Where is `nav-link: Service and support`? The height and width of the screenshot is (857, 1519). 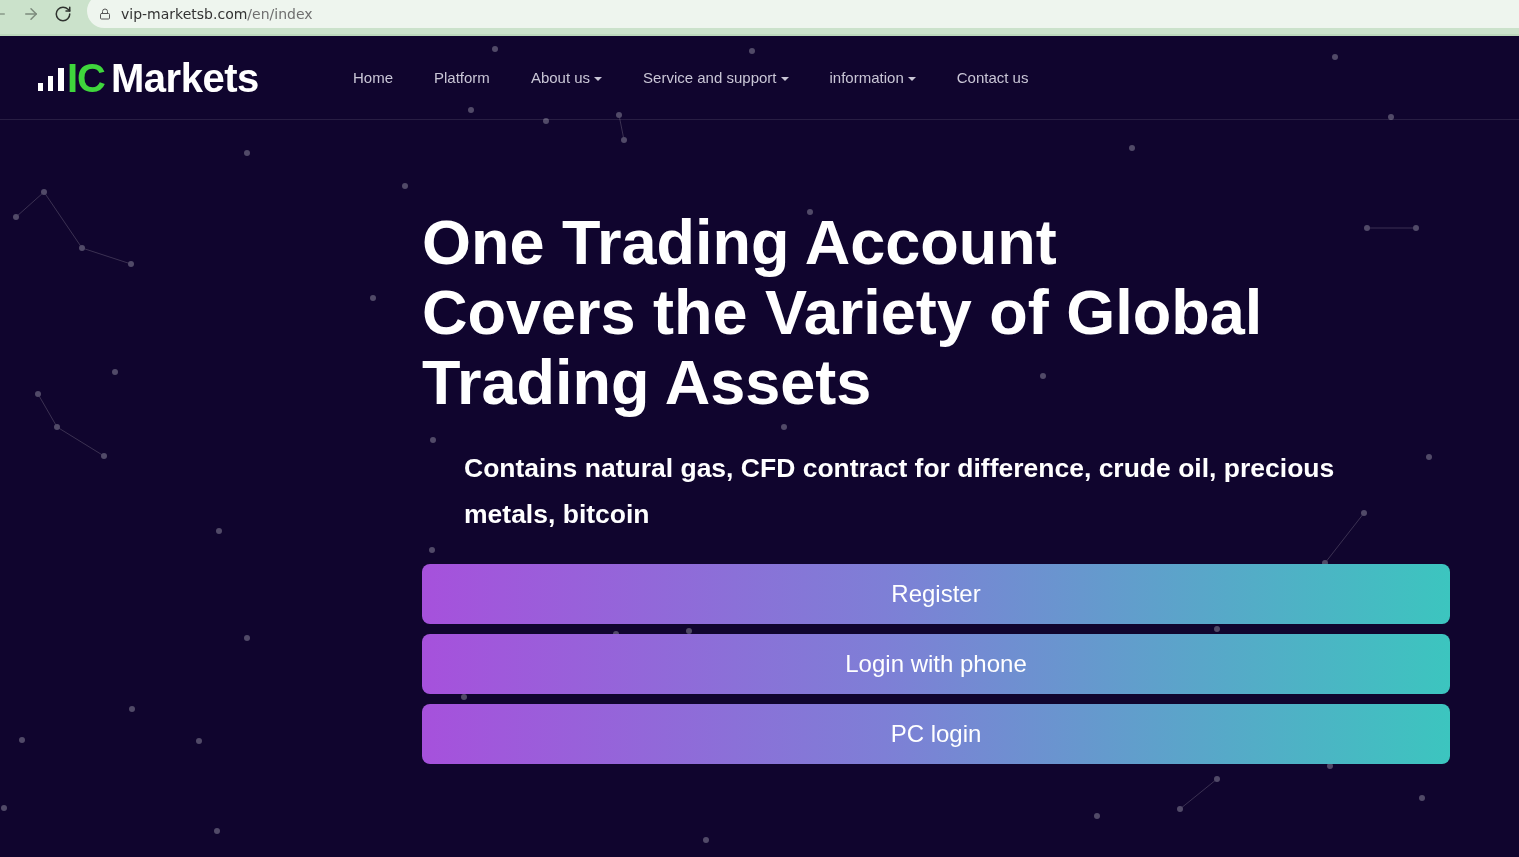
nav-link: Service and support is located at coordinates (716, 77).